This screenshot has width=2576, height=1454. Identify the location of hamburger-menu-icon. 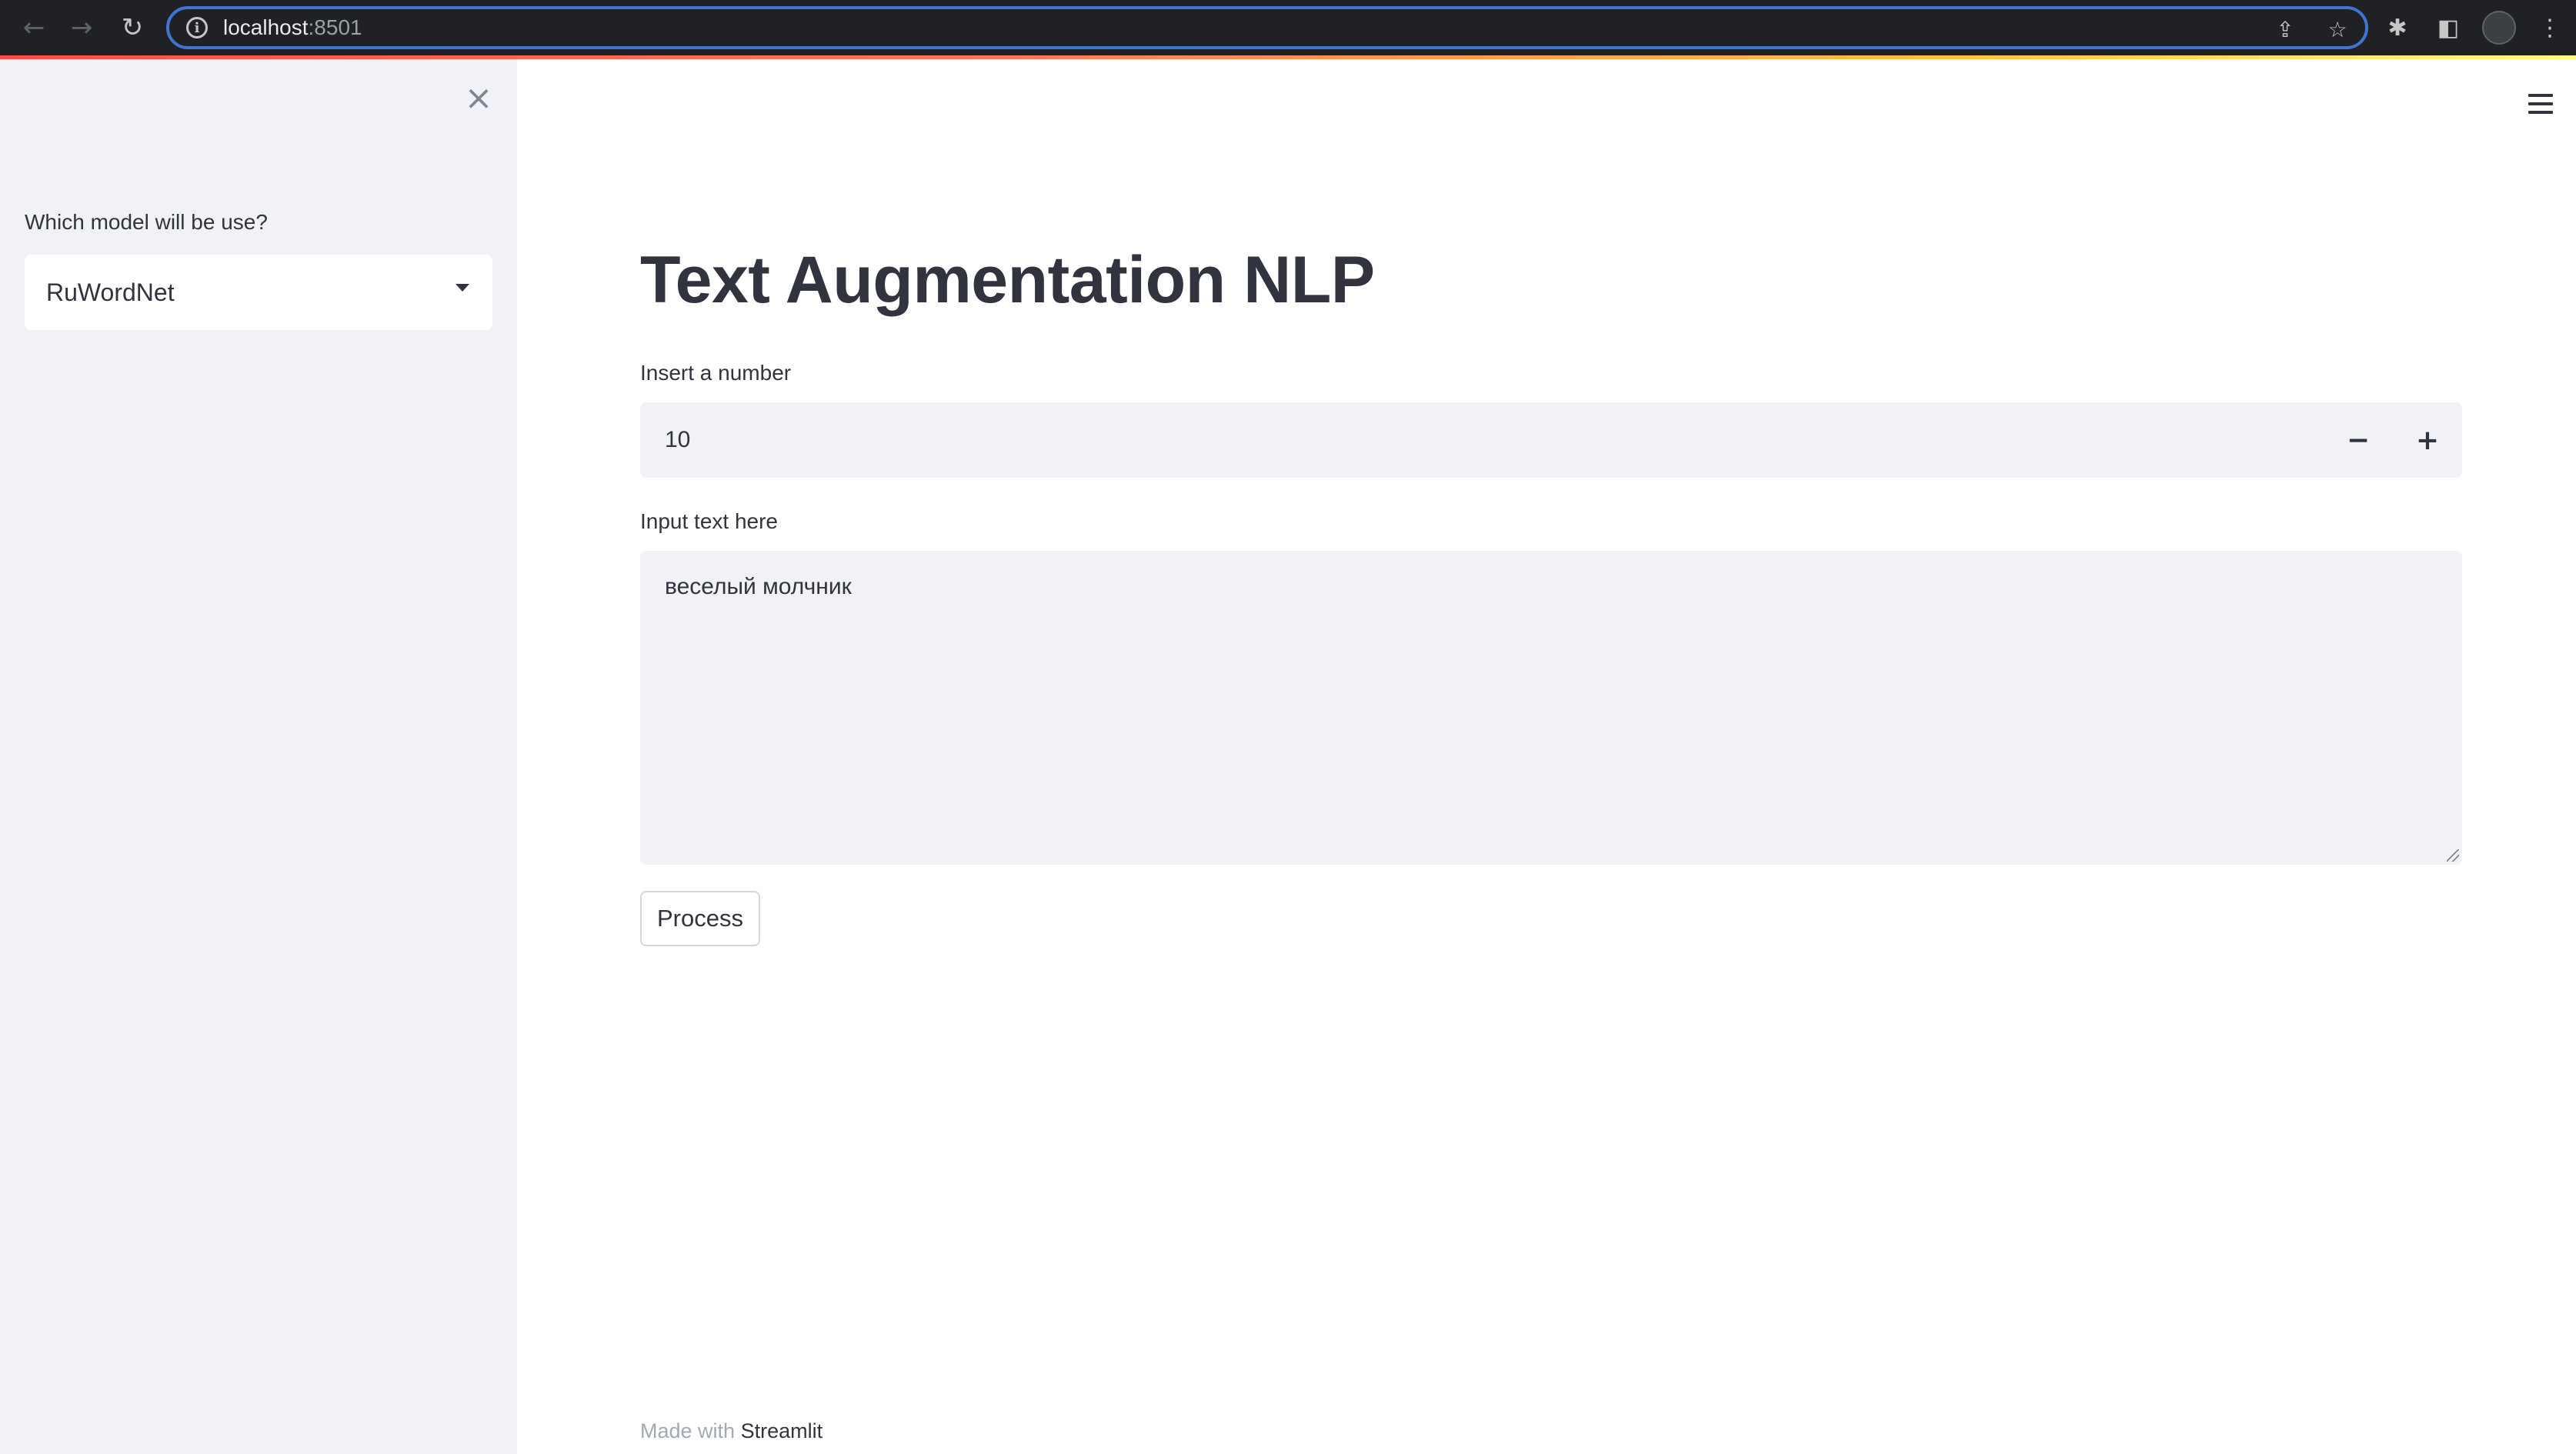
(2541, 104).